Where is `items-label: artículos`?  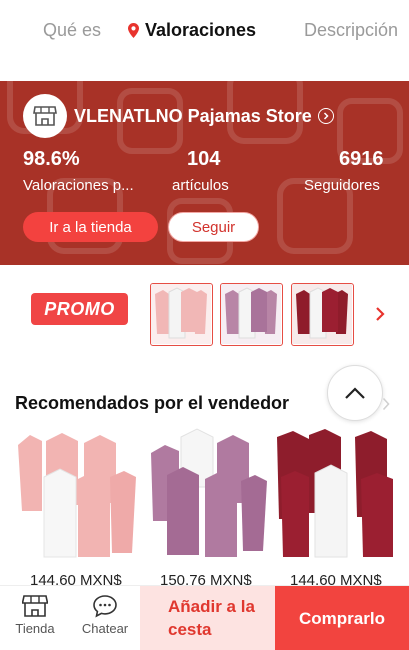 items-label: artículos is located at coordinates (200, 185).